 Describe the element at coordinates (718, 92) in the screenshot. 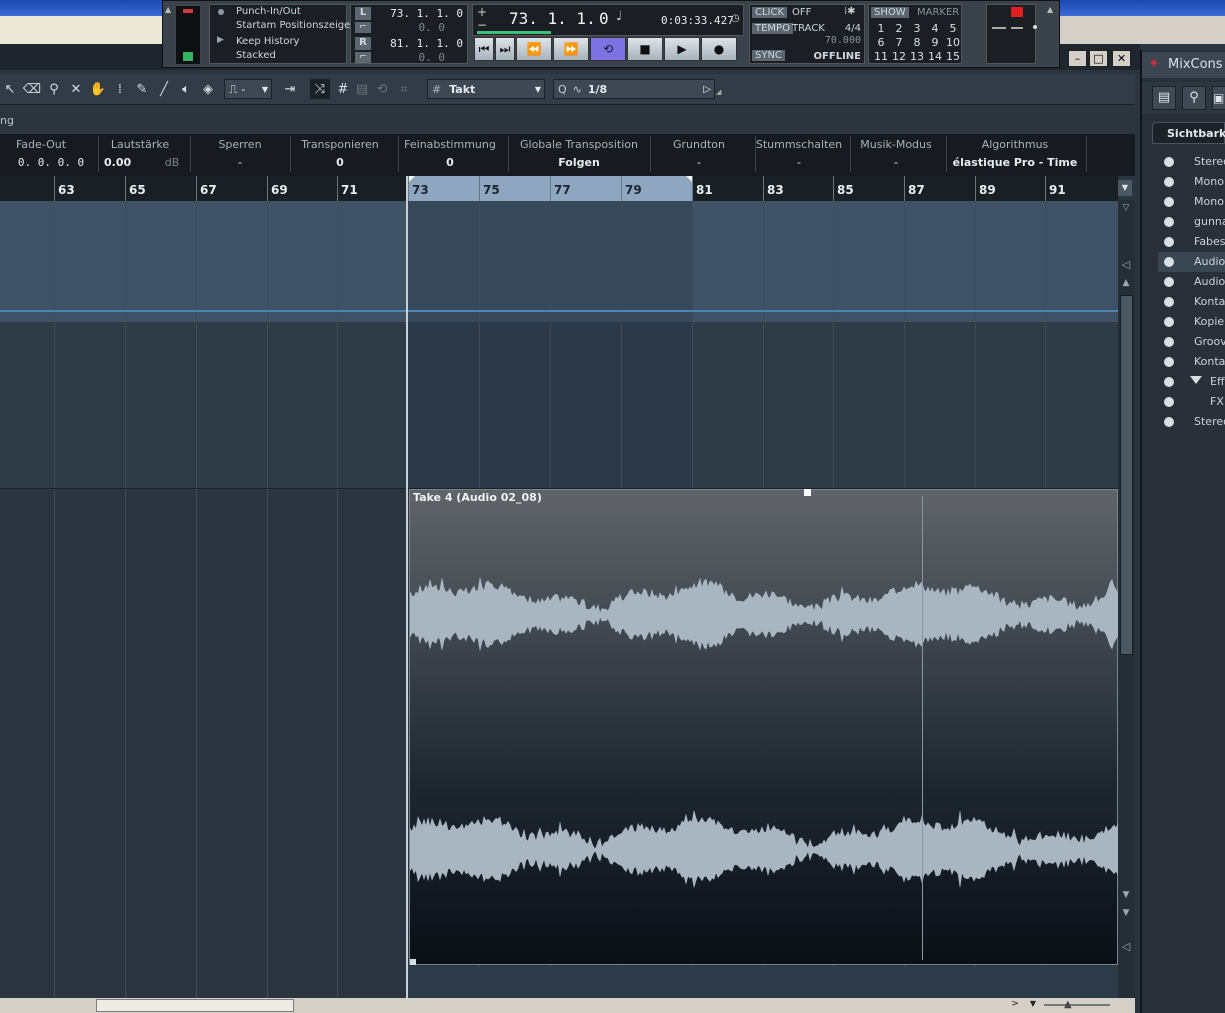

I see `toolbar-more-icon: ◢` at that location.